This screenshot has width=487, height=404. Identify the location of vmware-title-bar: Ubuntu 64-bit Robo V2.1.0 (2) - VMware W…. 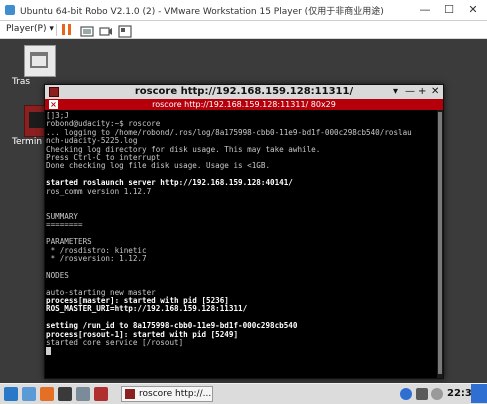
(243, 10).